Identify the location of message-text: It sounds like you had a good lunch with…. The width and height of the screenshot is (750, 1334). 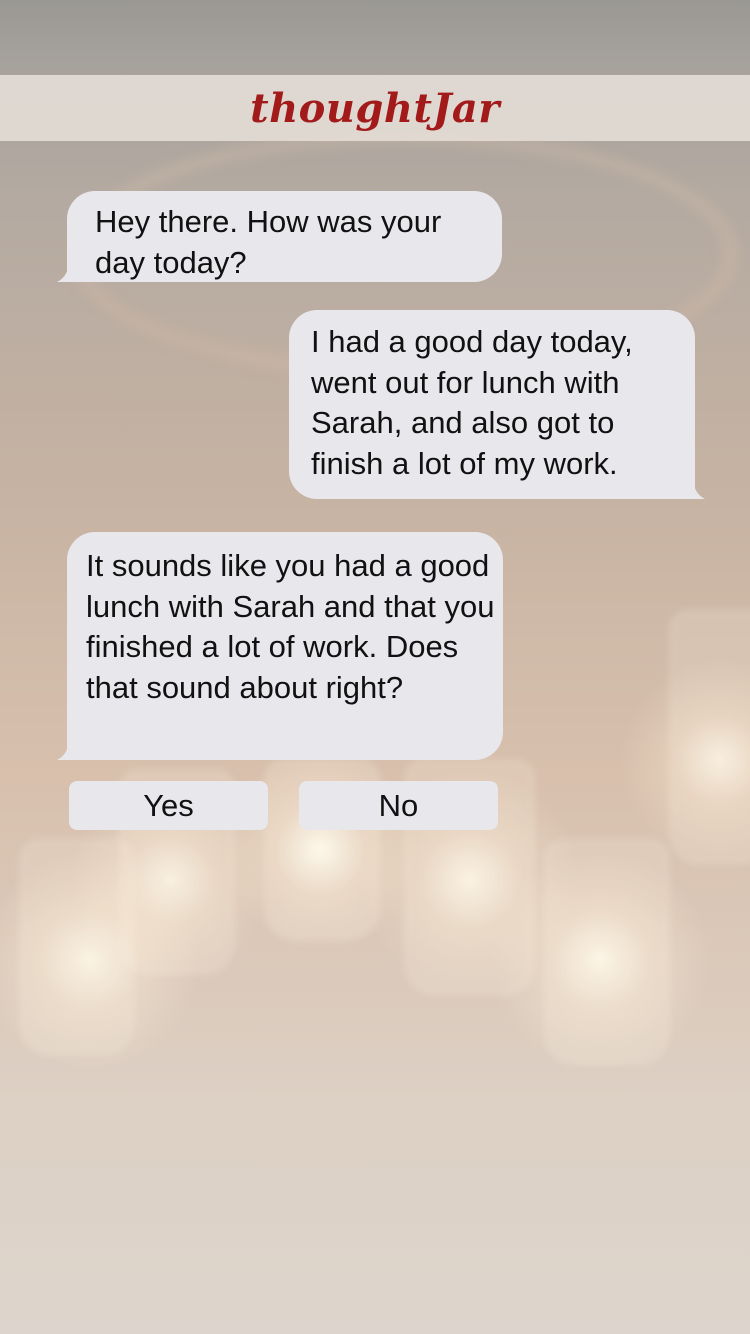
(290, 626).